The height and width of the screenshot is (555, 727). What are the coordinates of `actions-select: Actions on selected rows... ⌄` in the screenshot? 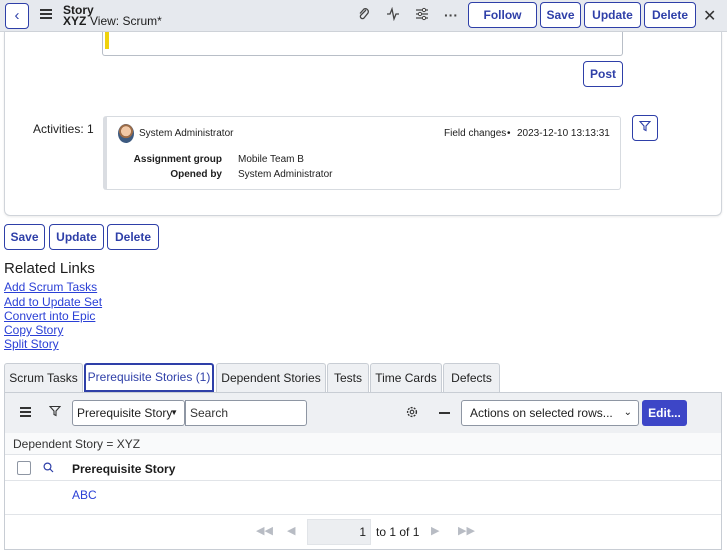 It's located at (550, 413).